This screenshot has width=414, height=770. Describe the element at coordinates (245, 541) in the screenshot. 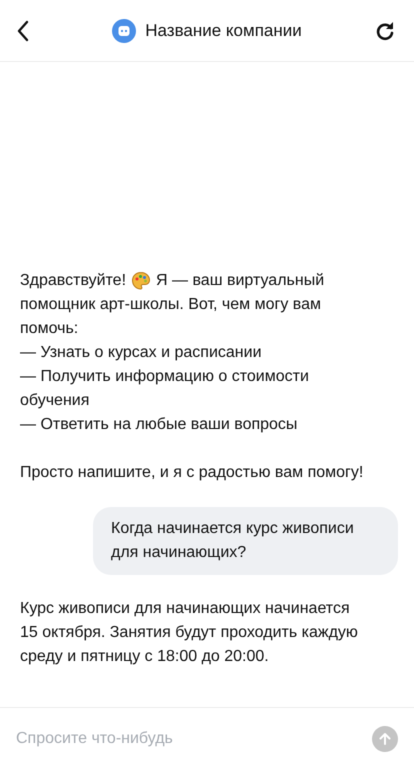

I see `user-message: Когда начинается курс живописи для начинающих?` at that location.